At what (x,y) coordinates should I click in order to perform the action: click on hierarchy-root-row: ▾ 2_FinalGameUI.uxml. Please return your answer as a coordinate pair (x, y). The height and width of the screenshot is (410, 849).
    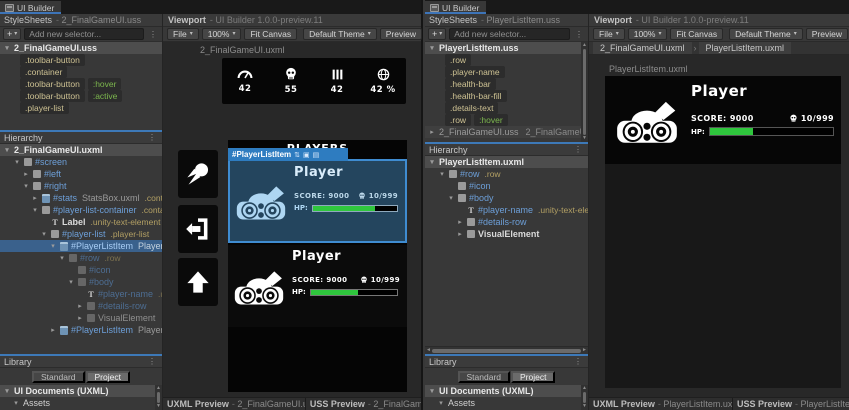
    Looking at the image, I should click on (81, 150).